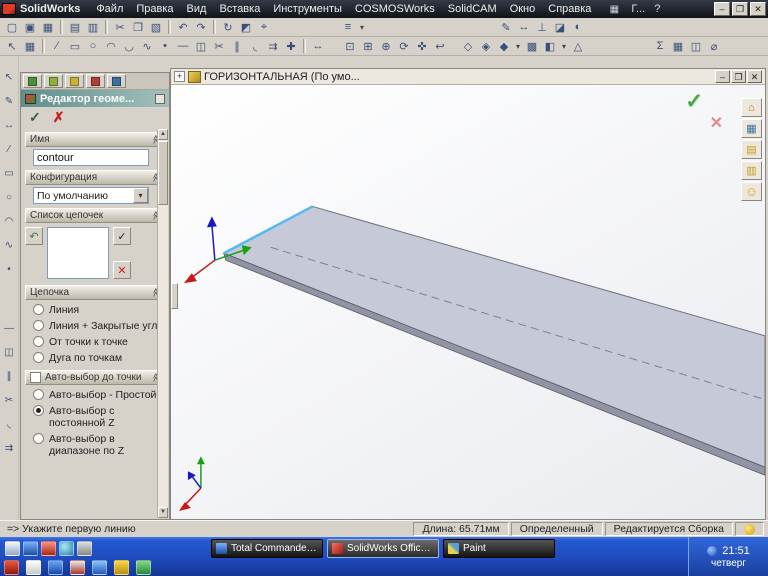  Describe the element at coordinates (9, 221) in the screenshot. I see `arc-tool-icon: ◠` at that location.